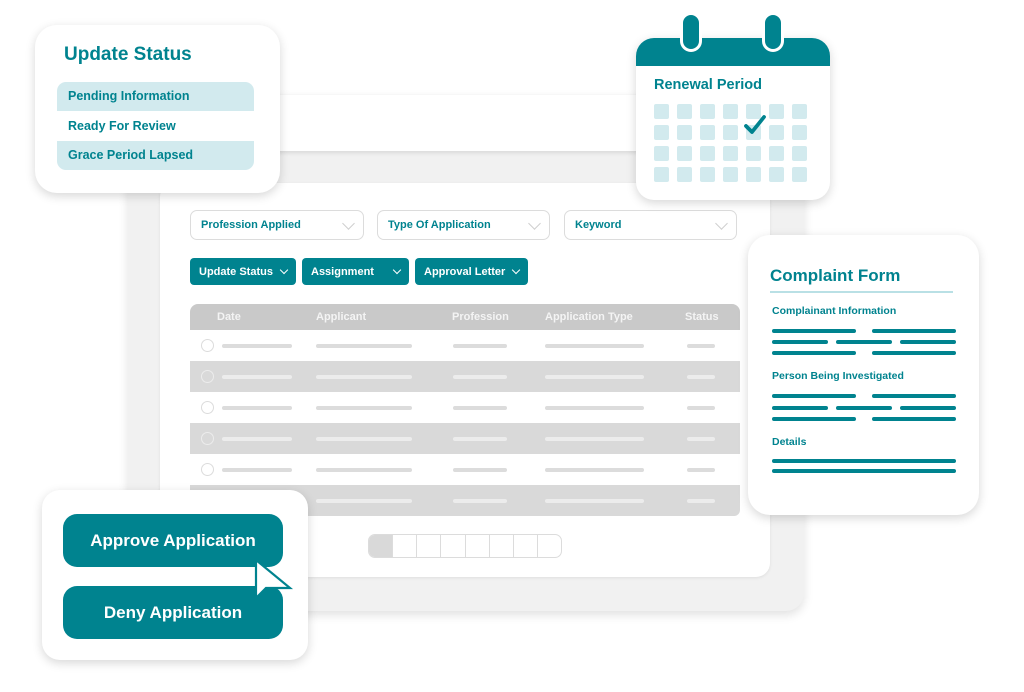  Describe the element at coordinates (708, 85) in the screenshot. I see `calendar-title: Renewal Period` at that location.